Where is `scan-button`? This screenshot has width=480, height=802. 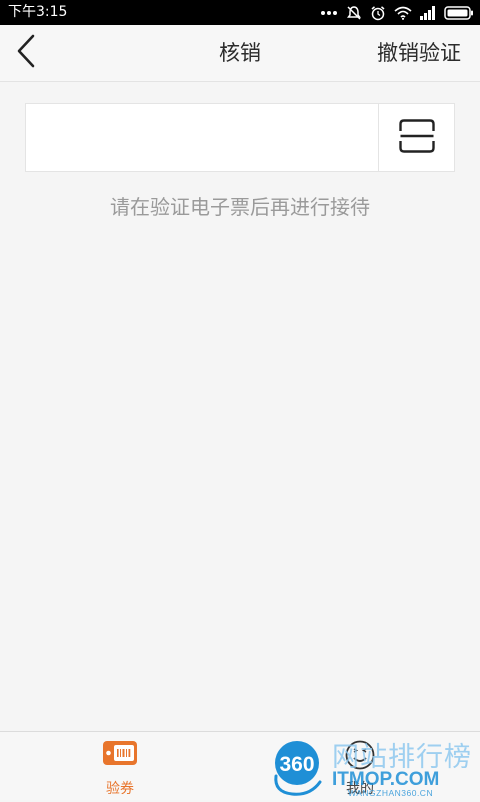 scan-button is located at coordinates (416, 137).